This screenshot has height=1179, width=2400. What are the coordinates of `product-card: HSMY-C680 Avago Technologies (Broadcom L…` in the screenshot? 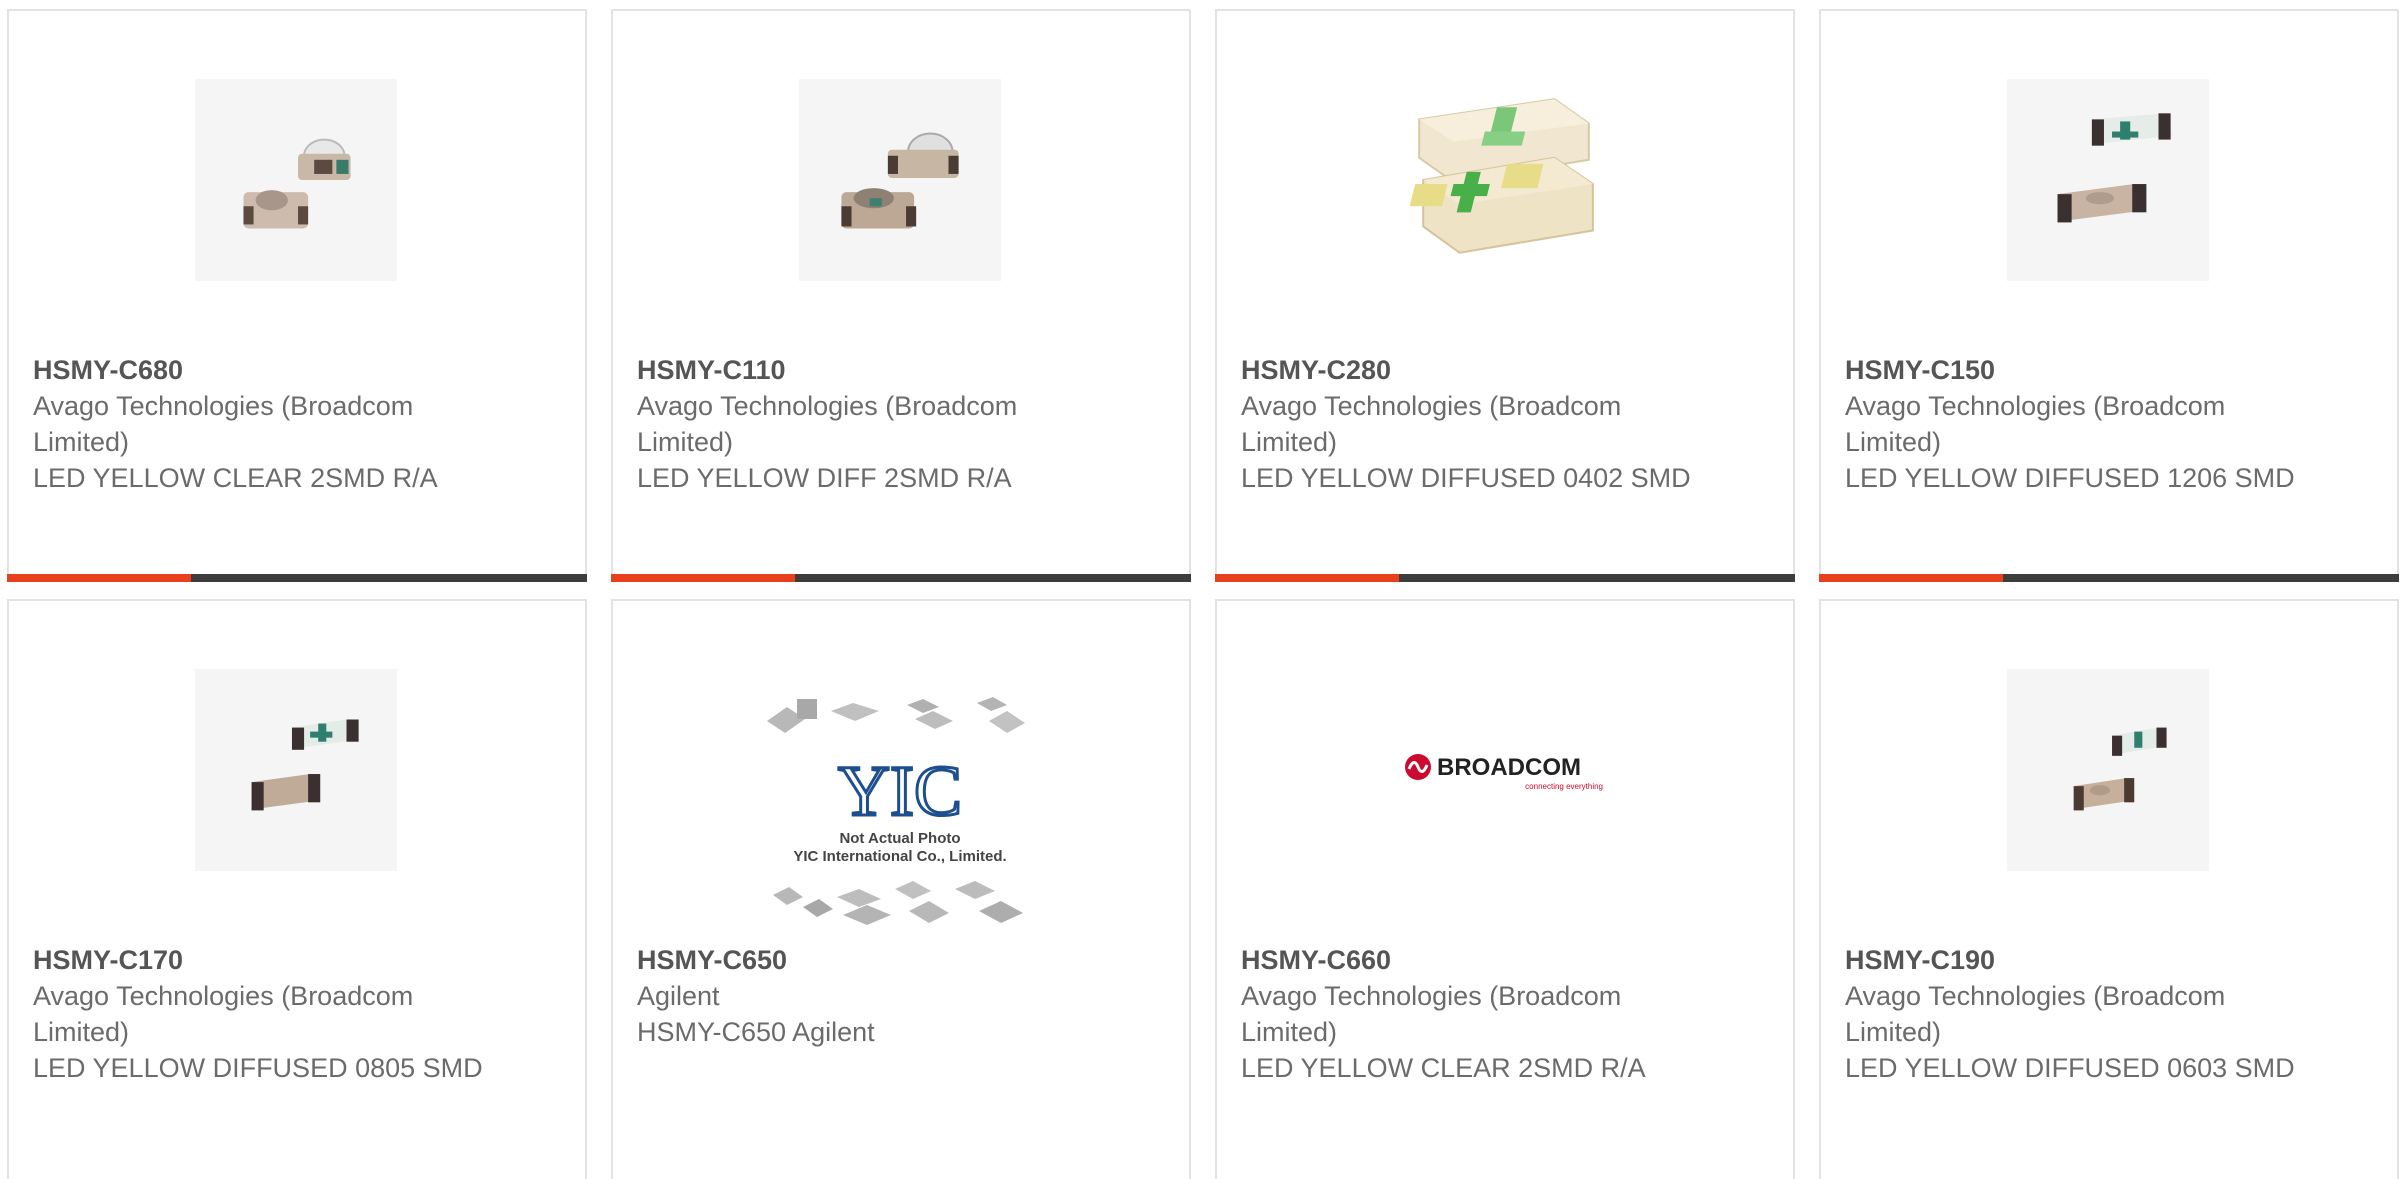 It's located at (297, 295).